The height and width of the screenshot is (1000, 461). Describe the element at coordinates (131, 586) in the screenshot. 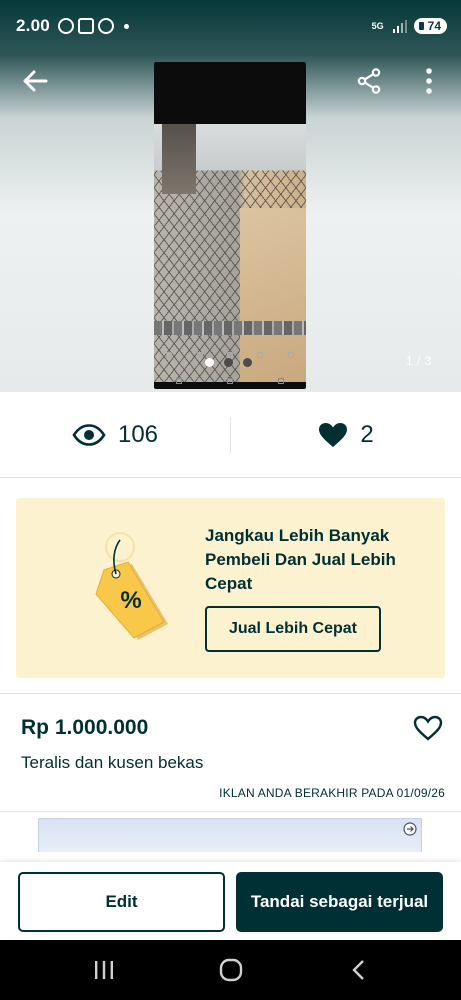

I see `price-tag-icon: %` at that location.